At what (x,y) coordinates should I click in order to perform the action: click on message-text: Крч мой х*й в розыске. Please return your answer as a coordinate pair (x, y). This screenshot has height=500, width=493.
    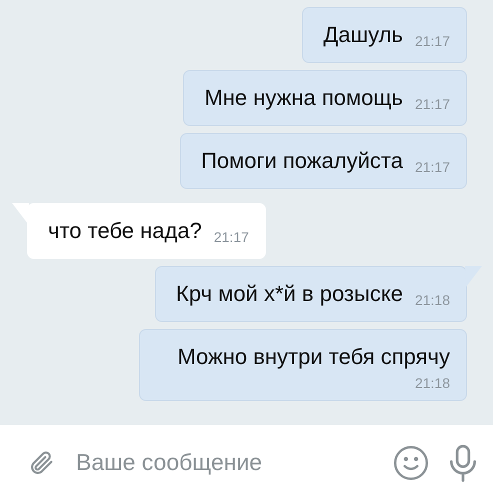
    Looking at the image, I should click on (289, 294).